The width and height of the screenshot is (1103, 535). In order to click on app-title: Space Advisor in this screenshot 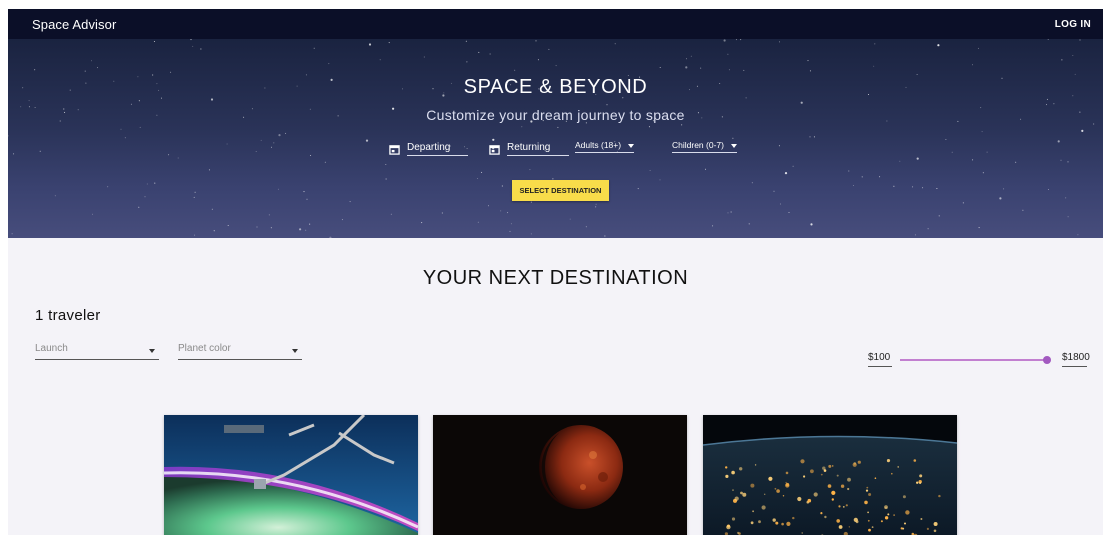, I will do `click(74, 24)`.